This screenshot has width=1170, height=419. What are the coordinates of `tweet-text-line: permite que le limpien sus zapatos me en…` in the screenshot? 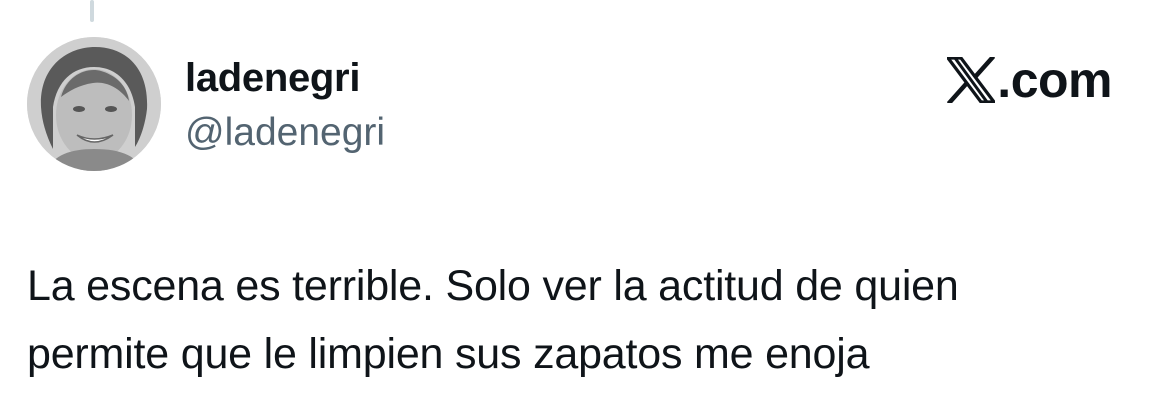 It's located at (448, 354).